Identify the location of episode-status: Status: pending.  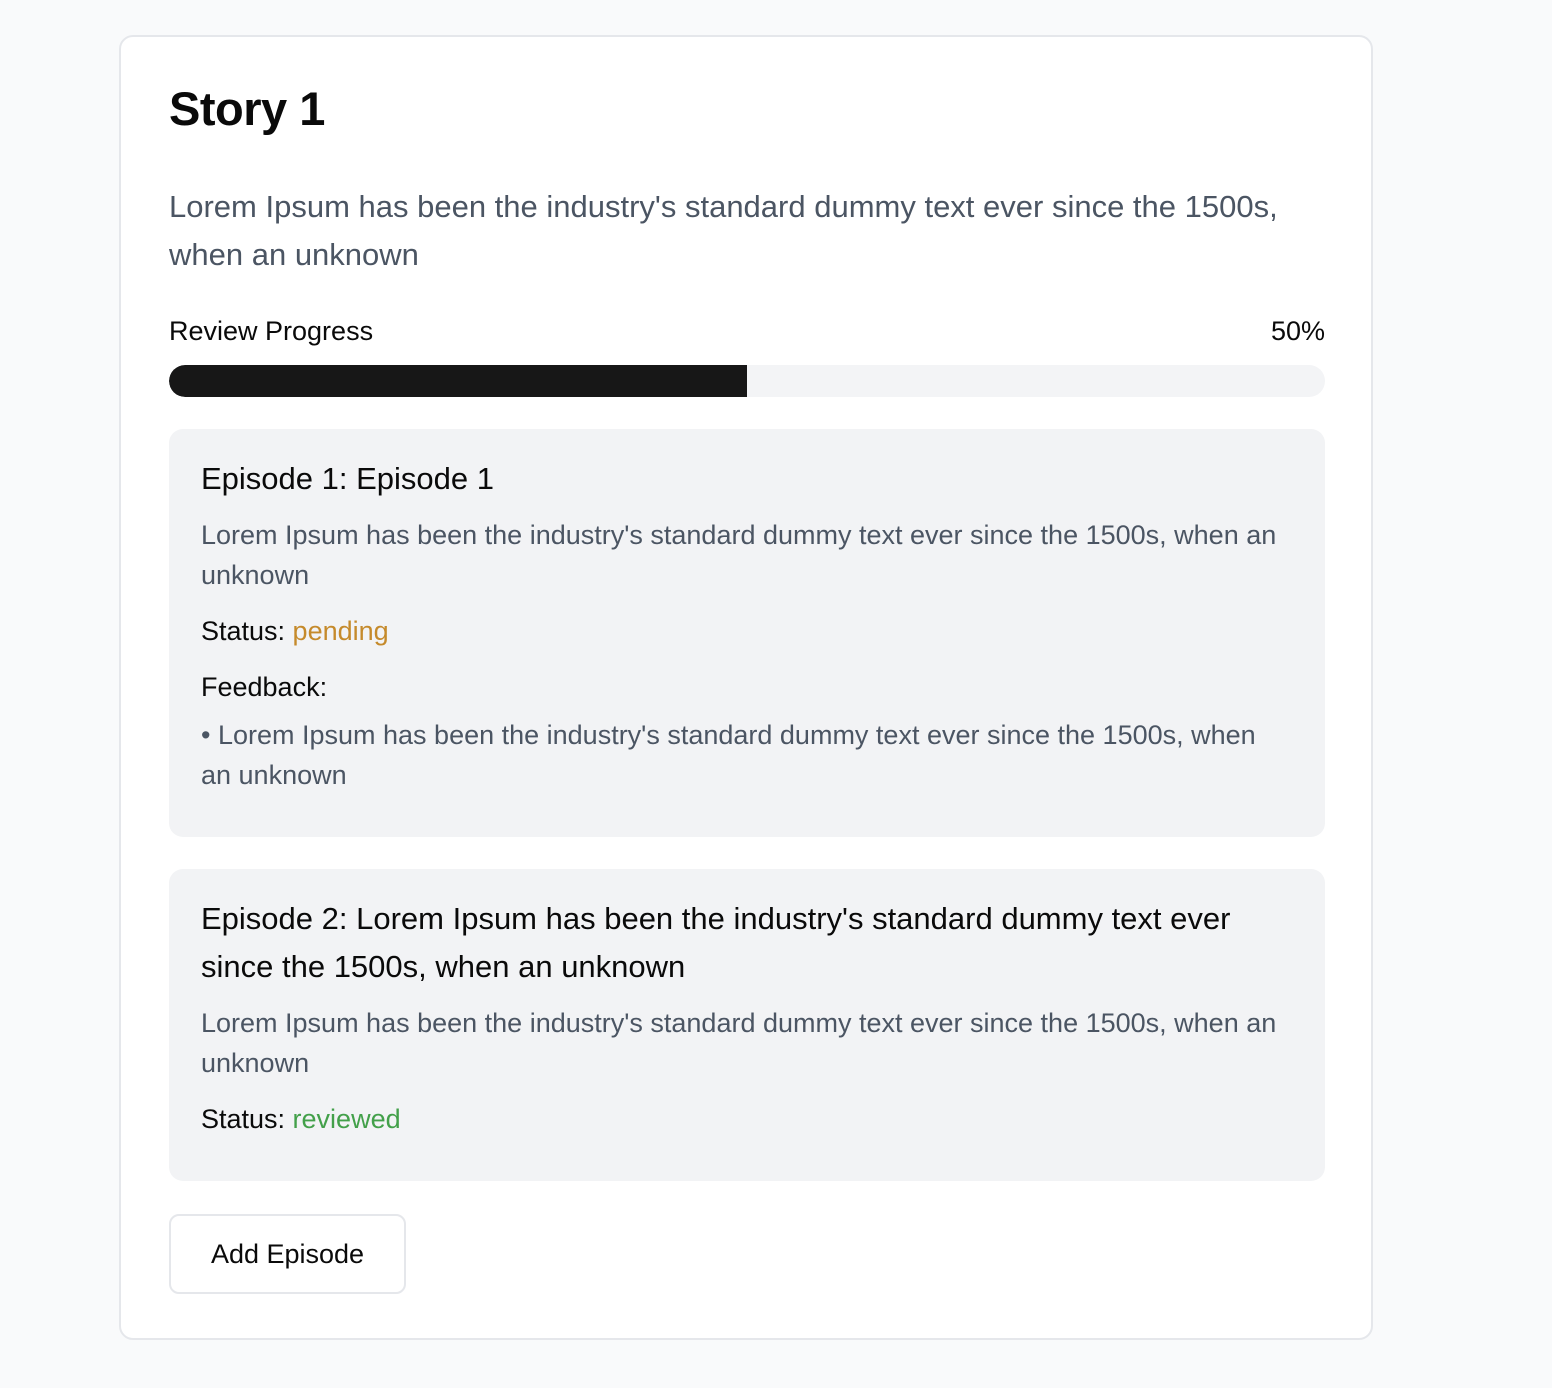
(747, 631).